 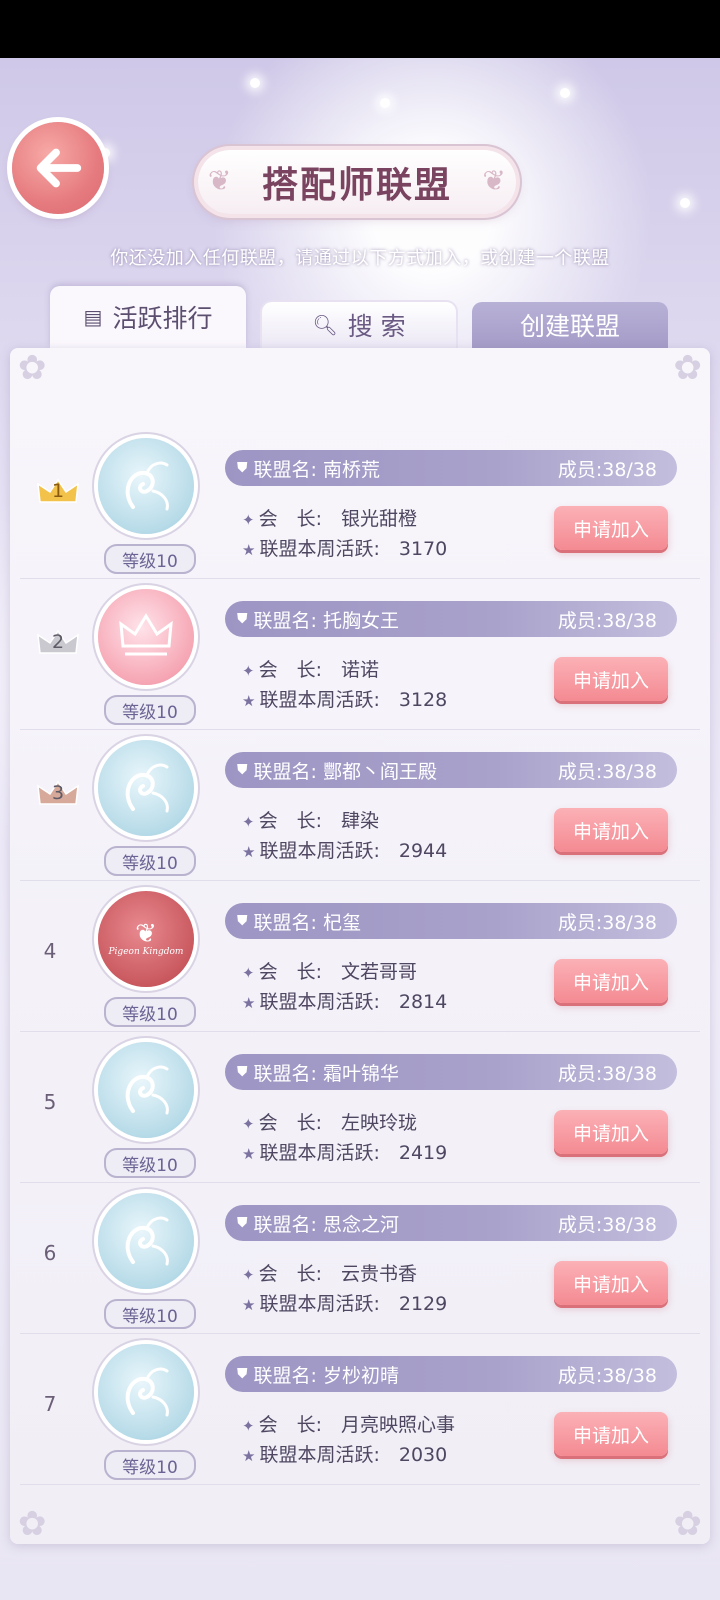 I want to click on rank-number: 7, so click(x=50, y=1404).